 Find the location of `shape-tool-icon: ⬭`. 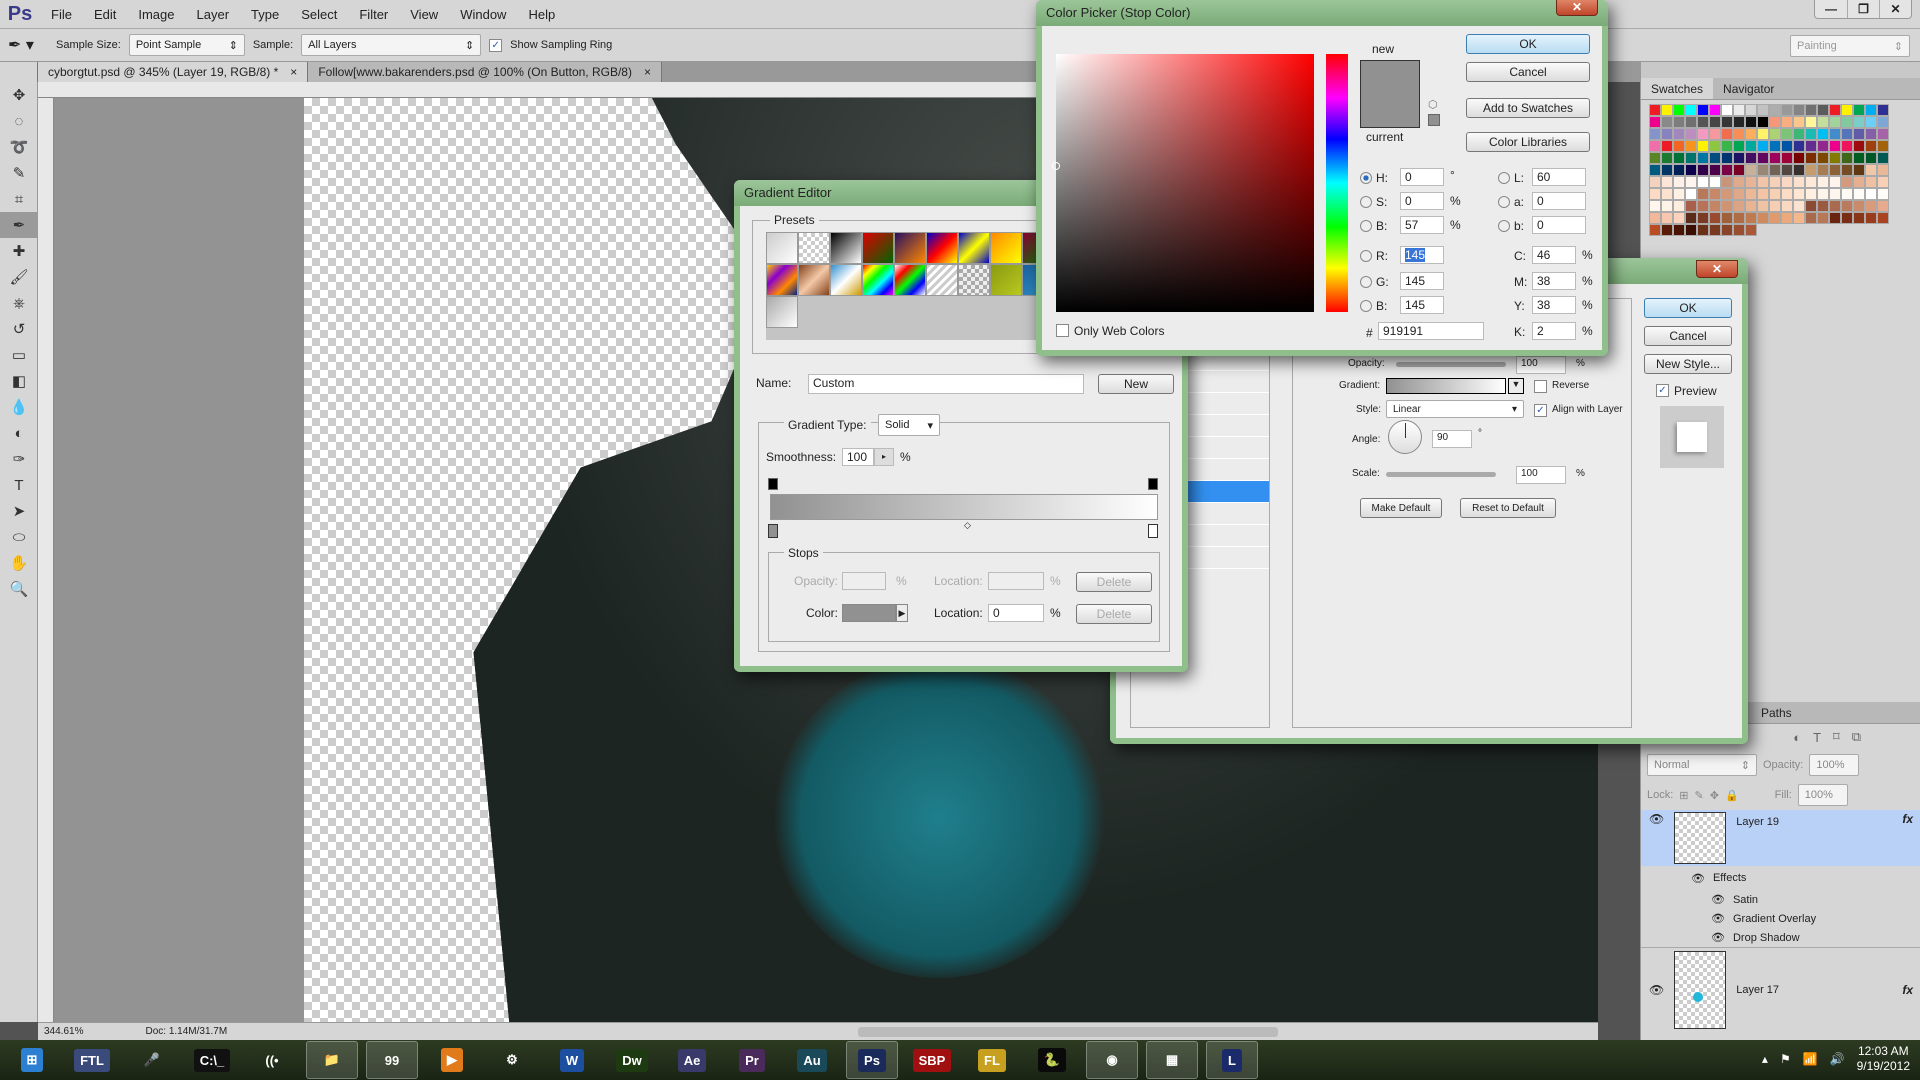

shape-tool-icon: ⬭ is located at coordinates (19, 537).